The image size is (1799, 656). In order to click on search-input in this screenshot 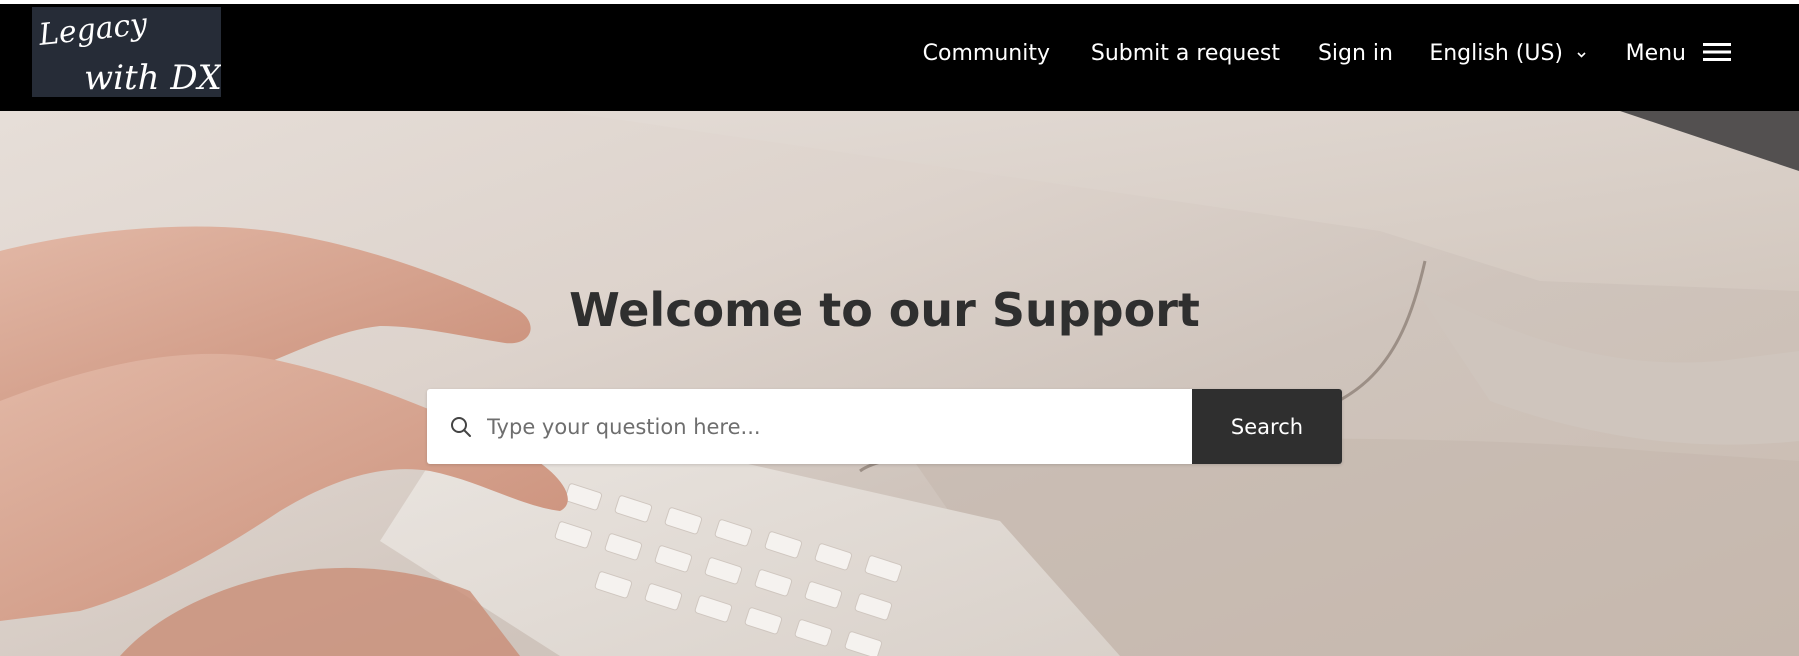, I will do `click(837, 426)`.